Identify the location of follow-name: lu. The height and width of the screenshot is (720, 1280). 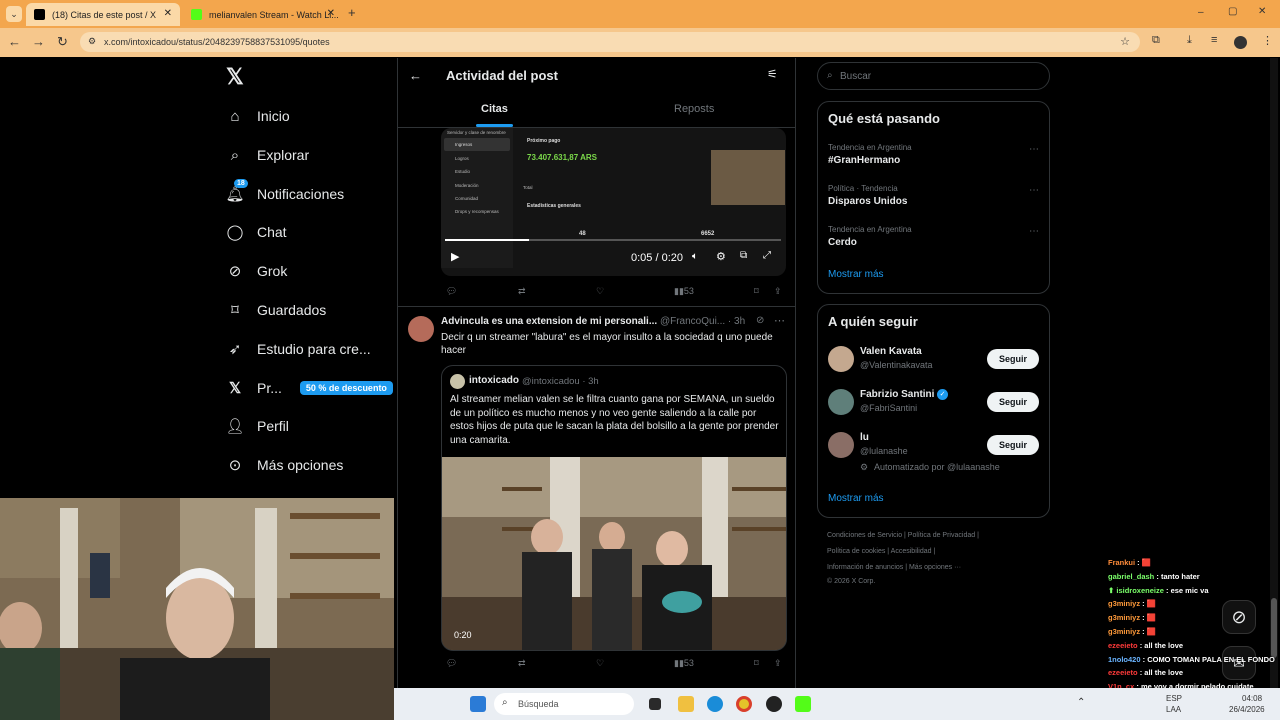
(864, 437).